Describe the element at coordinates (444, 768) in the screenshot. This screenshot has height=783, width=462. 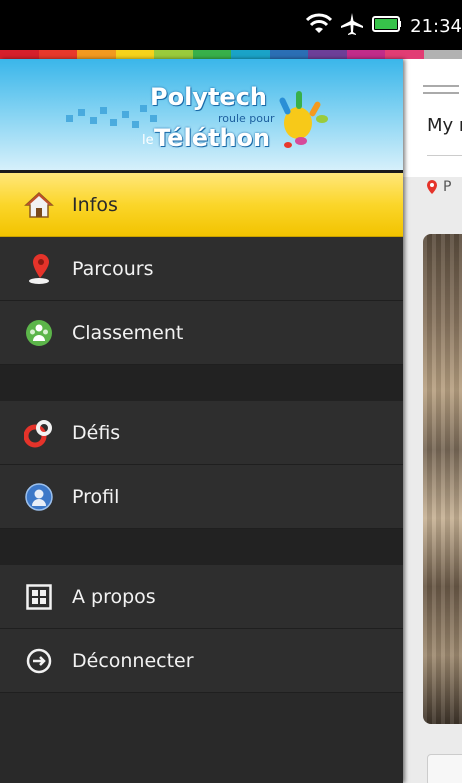
I see `content-bottom-button` at that location.